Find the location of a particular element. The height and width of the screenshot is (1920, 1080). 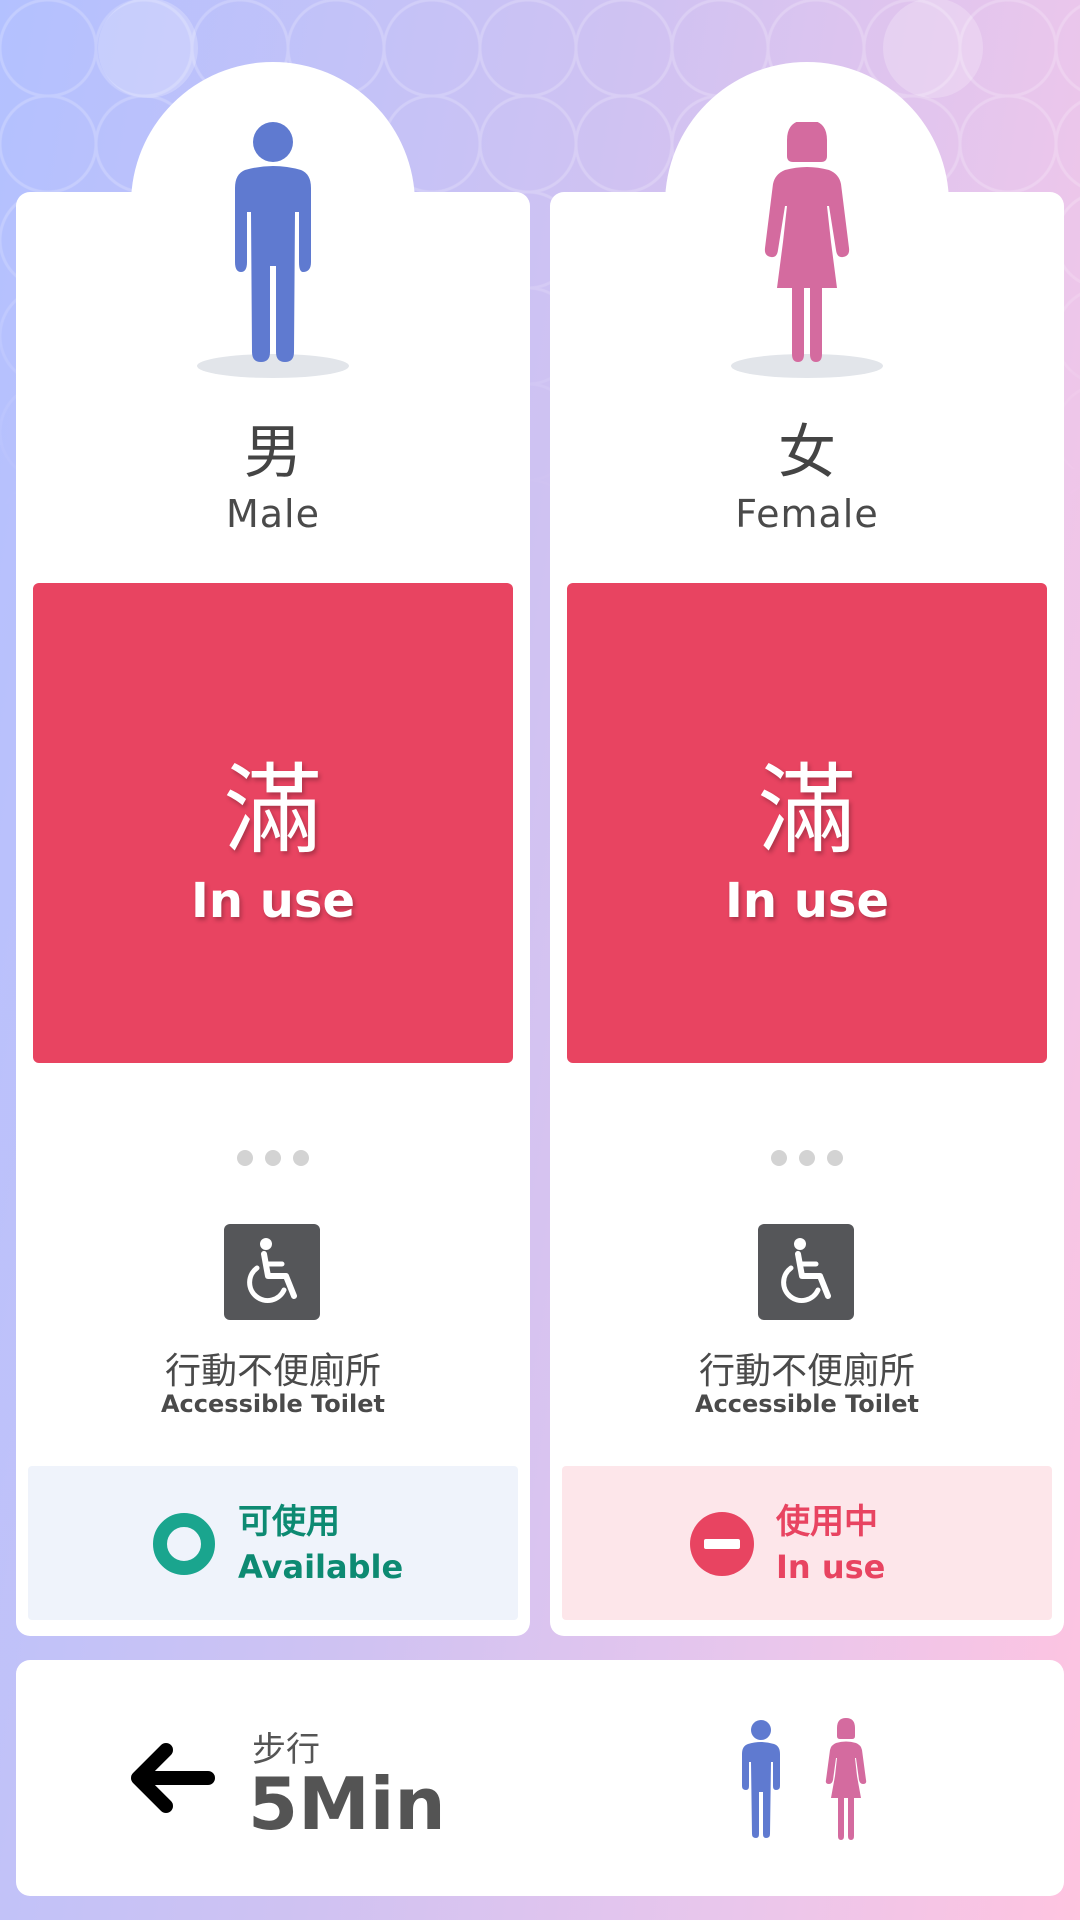

available-ring-icon is located at coordinates (184, 1544).